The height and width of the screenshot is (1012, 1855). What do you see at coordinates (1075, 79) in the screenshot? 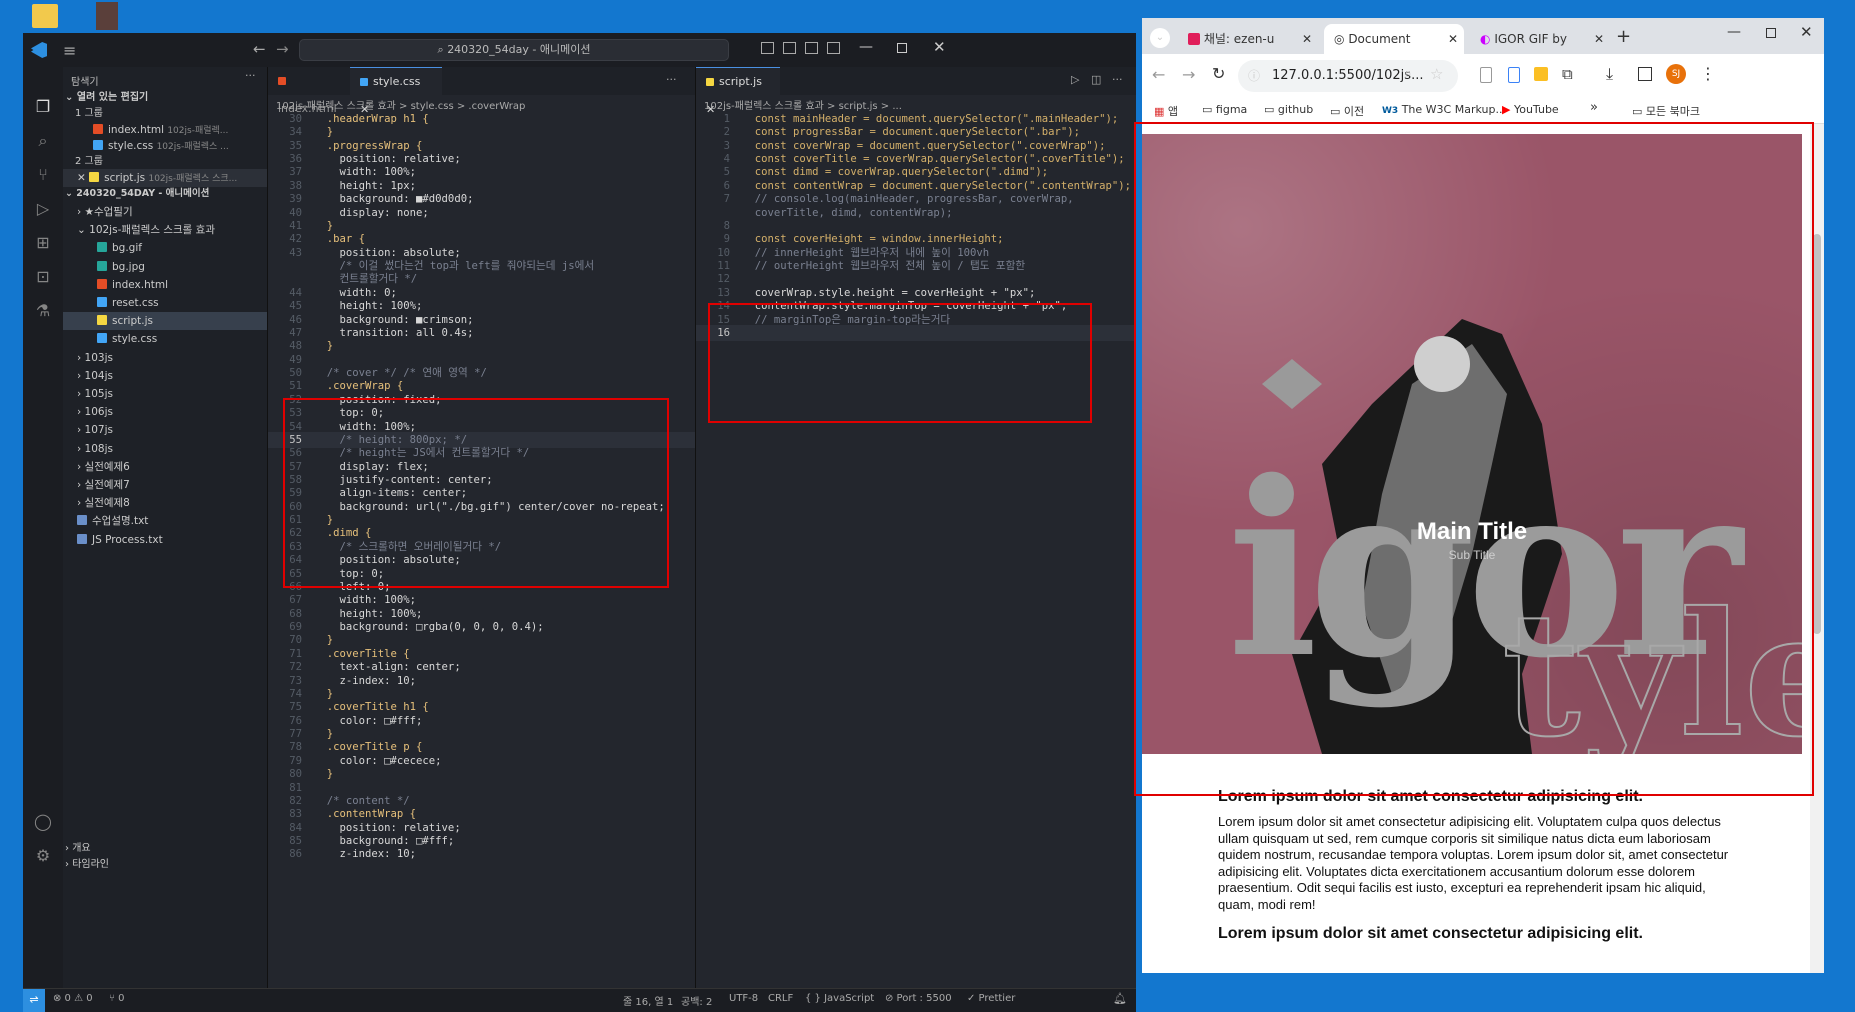
I see `run-icon: ▷` at bounding box center [1075, 79].